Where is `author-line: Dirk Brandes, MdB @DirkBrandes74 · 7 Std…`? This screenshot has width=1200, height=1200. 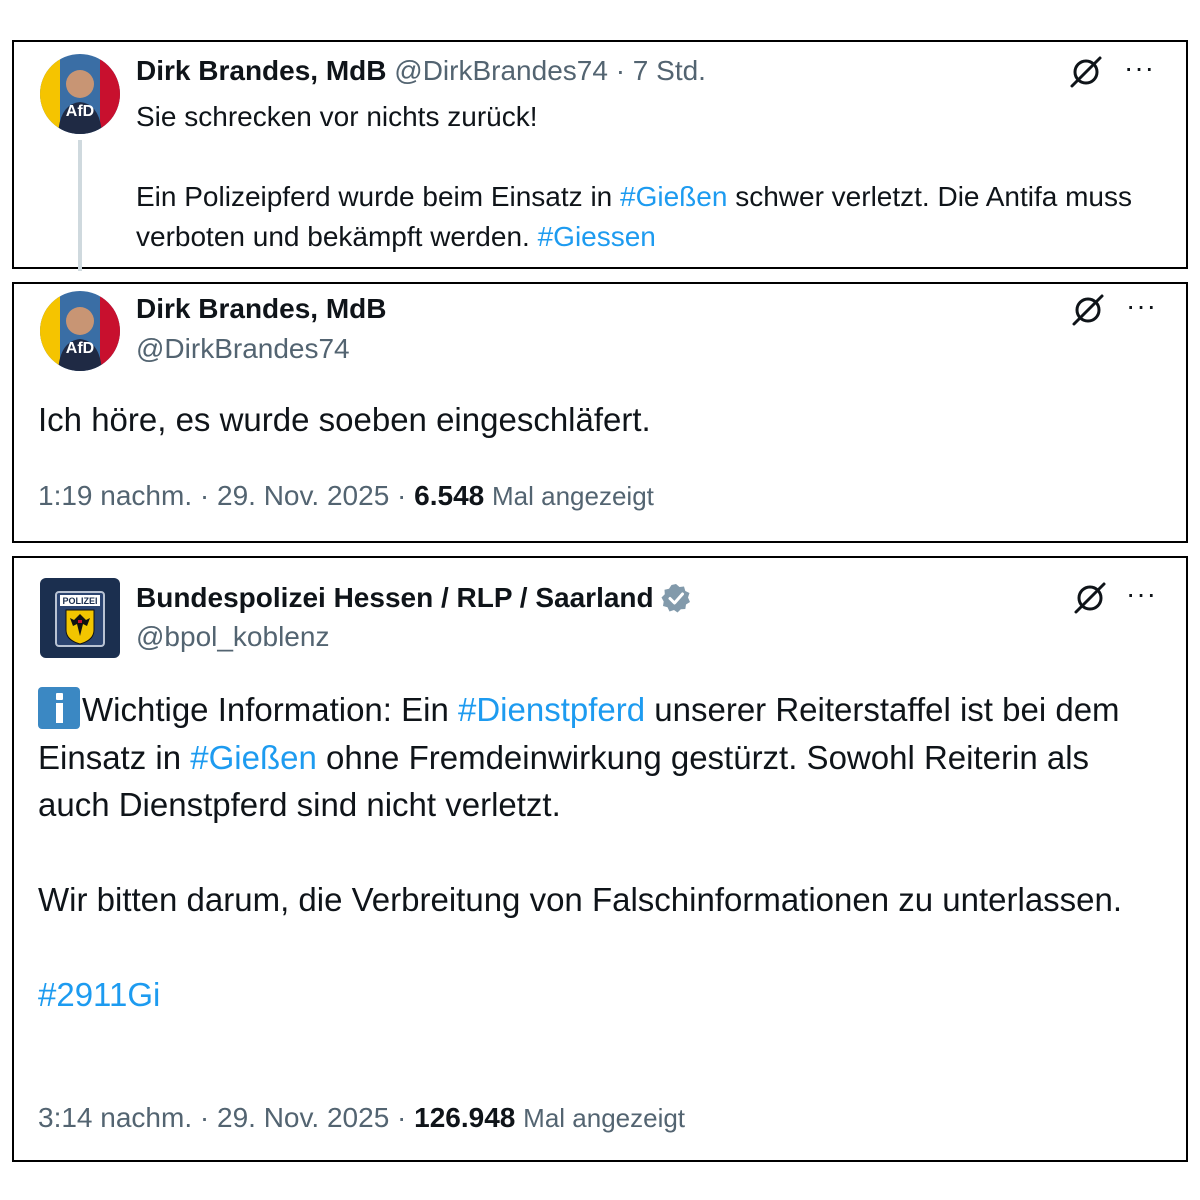 author-line: Dirk Brandes, MdB @DirkBrandes74 · 7 Std… is located at coordinates (421, 71).